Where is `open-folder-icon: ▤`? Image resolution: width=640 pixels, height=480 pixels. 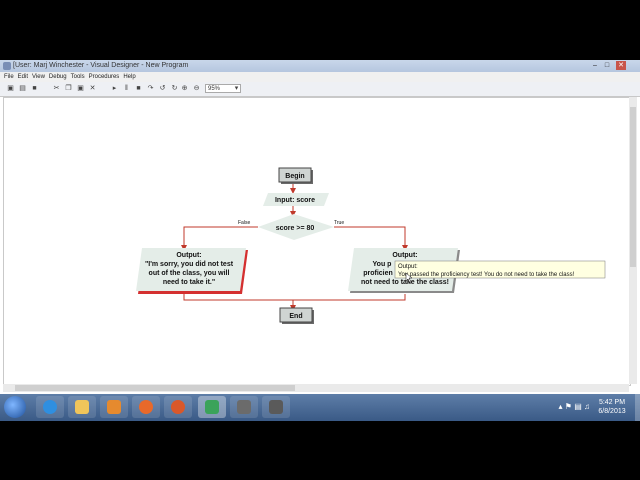
open-folder-icon: ▤ is located at coordinates (22, 88).